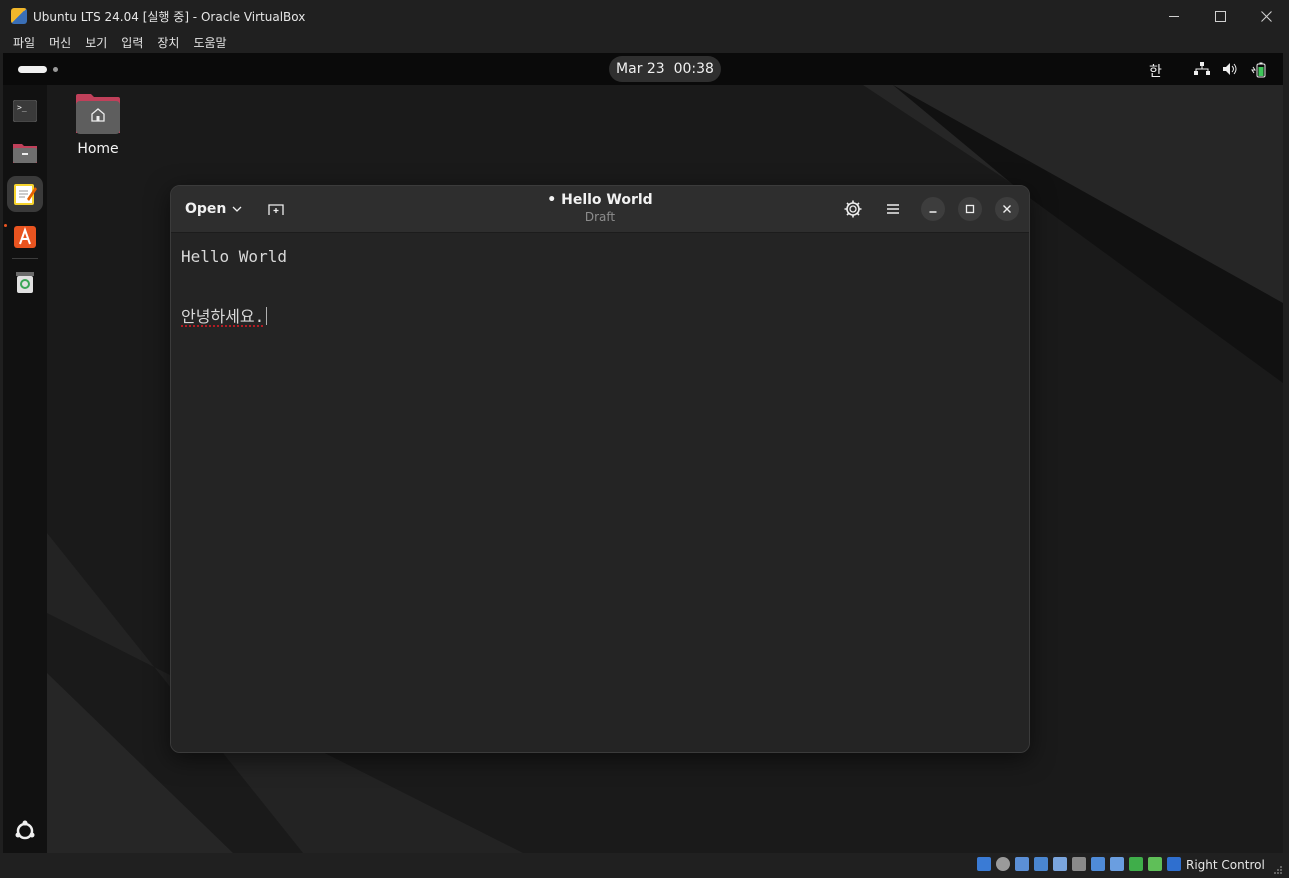 This screenshot has height=878, width=1289. I want to click on ubuntu-apps-icon, so click(25, 830).